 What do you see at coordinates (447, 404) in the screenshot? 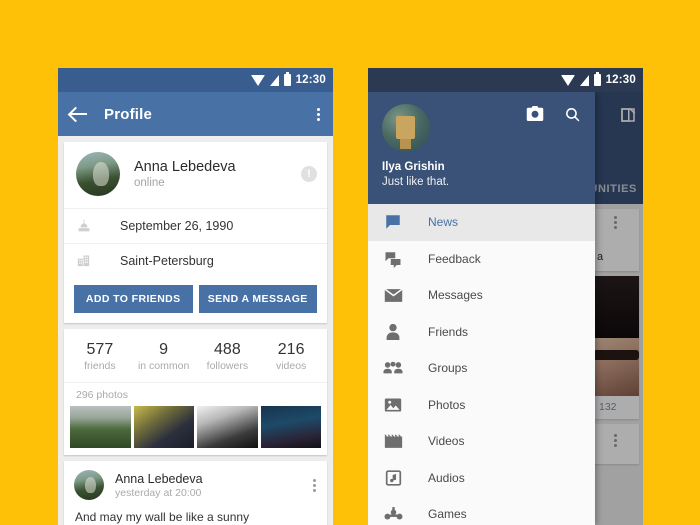
I see `drawer-item-label: Photos` at bounding box center [447, 404].